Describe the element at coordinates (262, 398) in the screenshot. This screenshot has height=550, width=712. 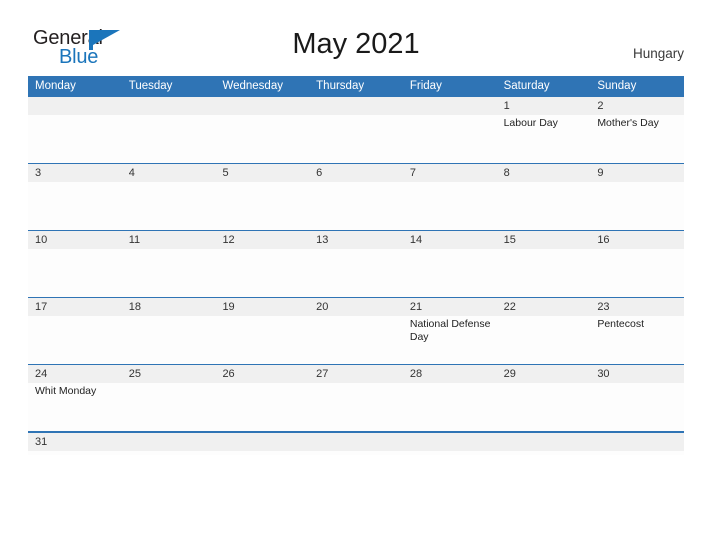
I see `day-cell: 26` at that location.